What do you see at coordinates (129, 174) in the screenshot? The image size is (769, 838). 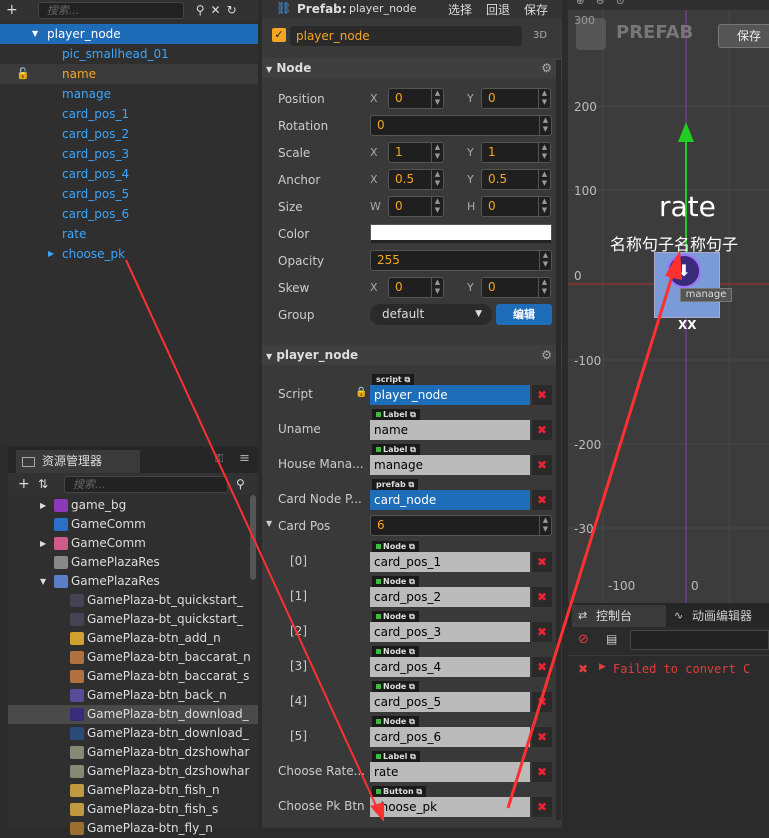 I see `tree-item: card_pos_4` at bounding box center [129, 174].